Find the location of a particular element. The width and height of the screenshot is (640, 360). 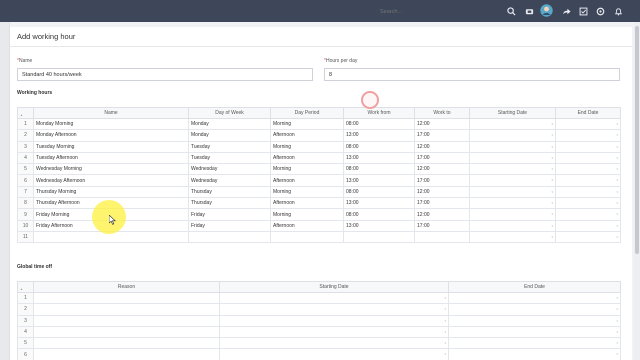

hours-per-day-field is located at coordinates (472, 74).